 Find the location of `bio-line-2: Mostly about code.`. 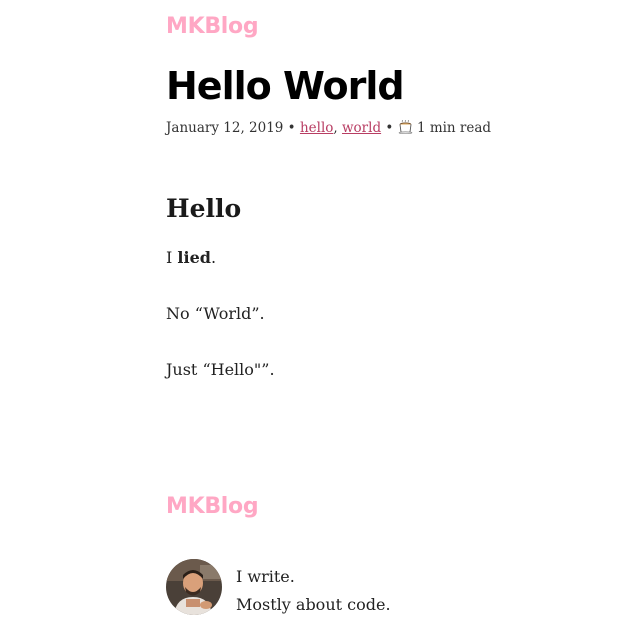

bio-line-2: Mostly about code. is located at coordinates (313, 604).